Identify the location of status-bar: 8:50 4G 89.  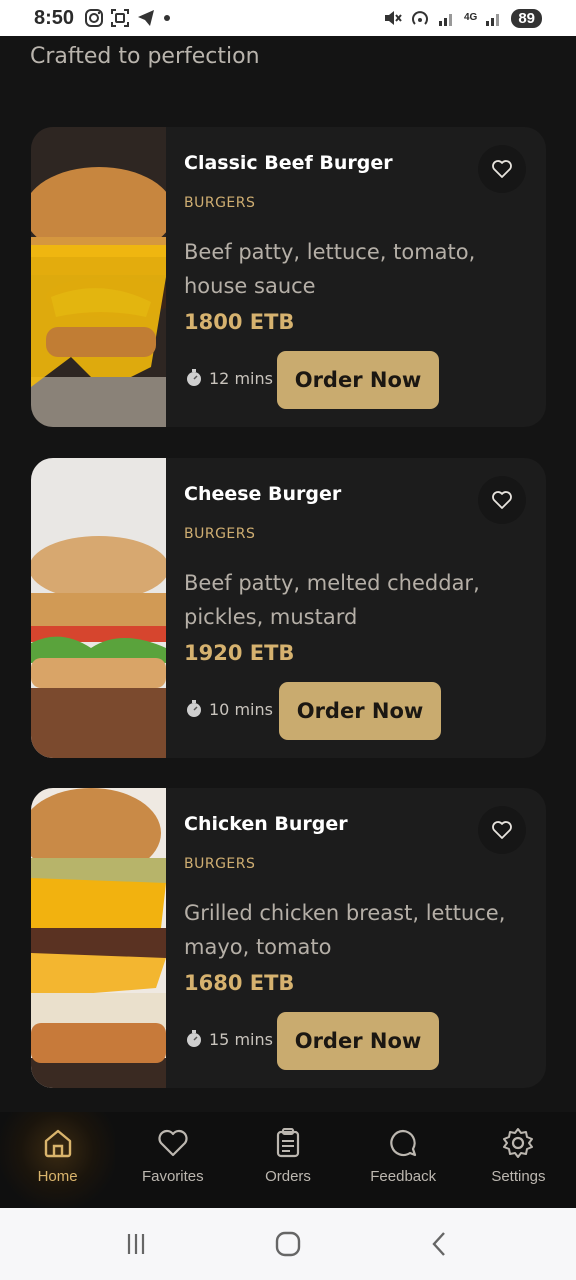
(288, 18).